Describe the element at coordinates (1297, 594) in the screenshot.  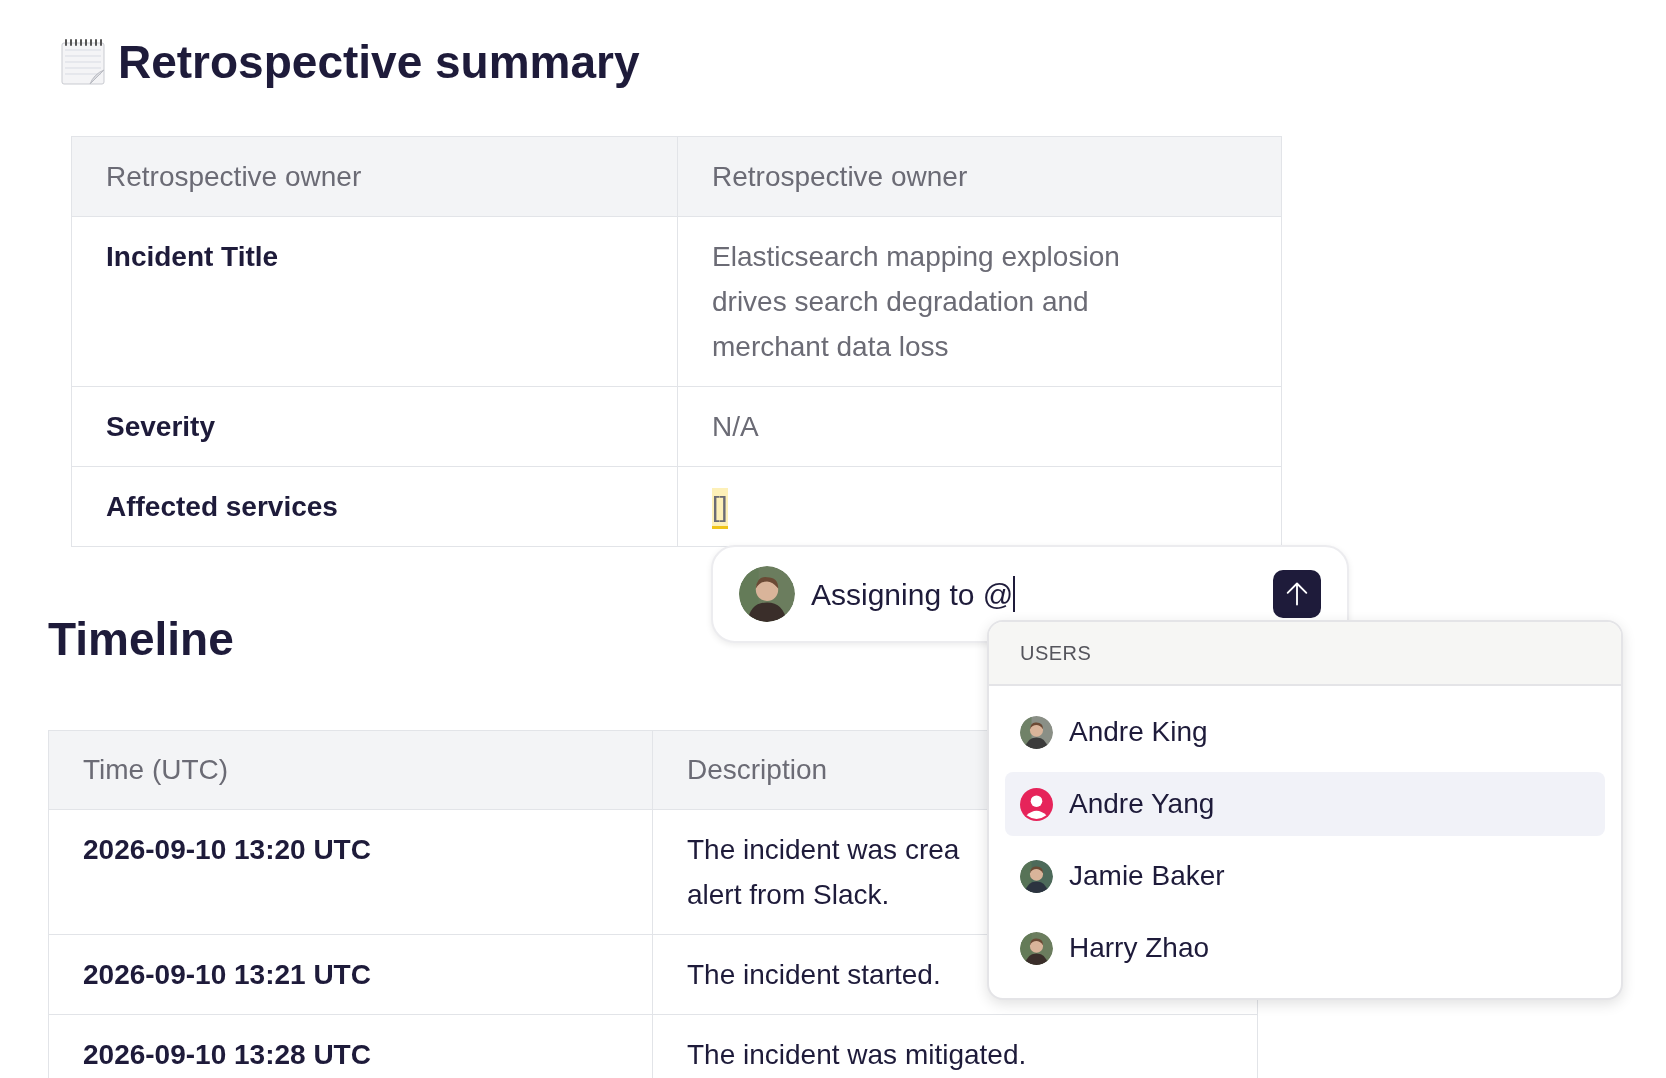
I see `send-button` at that location.